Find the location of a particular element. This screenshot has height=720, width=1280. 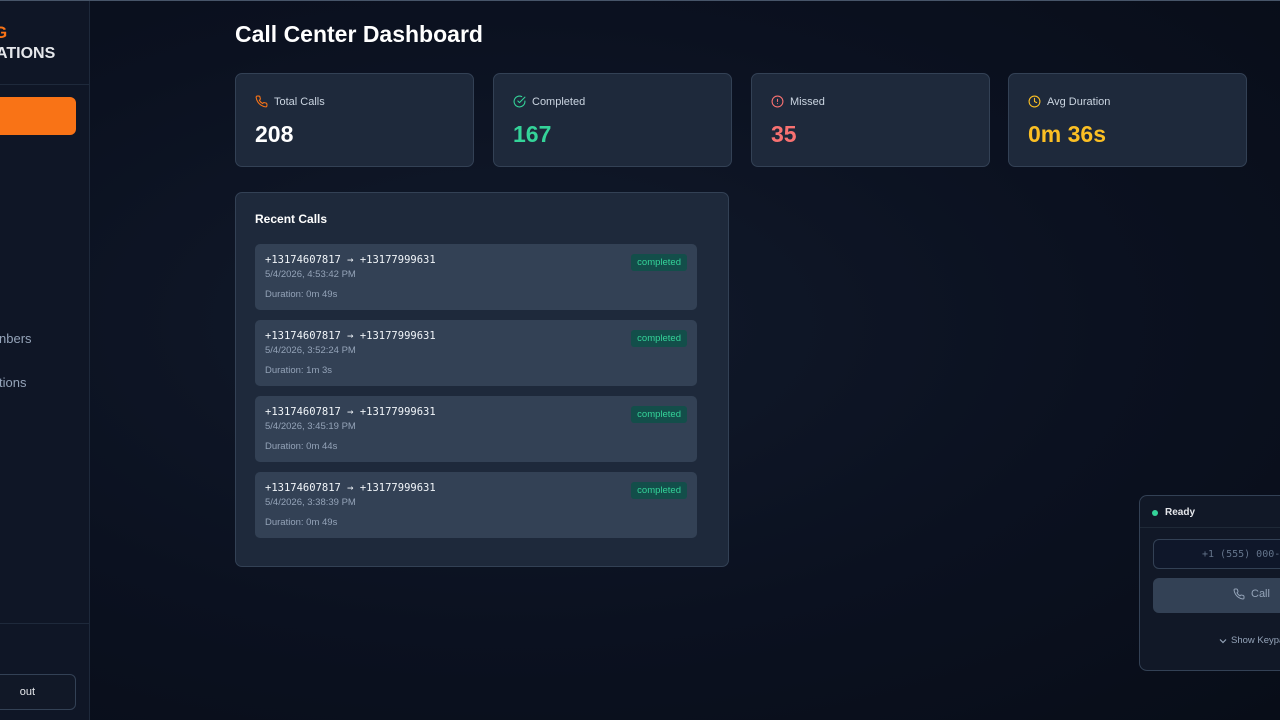

alert-circle-icon is located at coordinates (777, 101).